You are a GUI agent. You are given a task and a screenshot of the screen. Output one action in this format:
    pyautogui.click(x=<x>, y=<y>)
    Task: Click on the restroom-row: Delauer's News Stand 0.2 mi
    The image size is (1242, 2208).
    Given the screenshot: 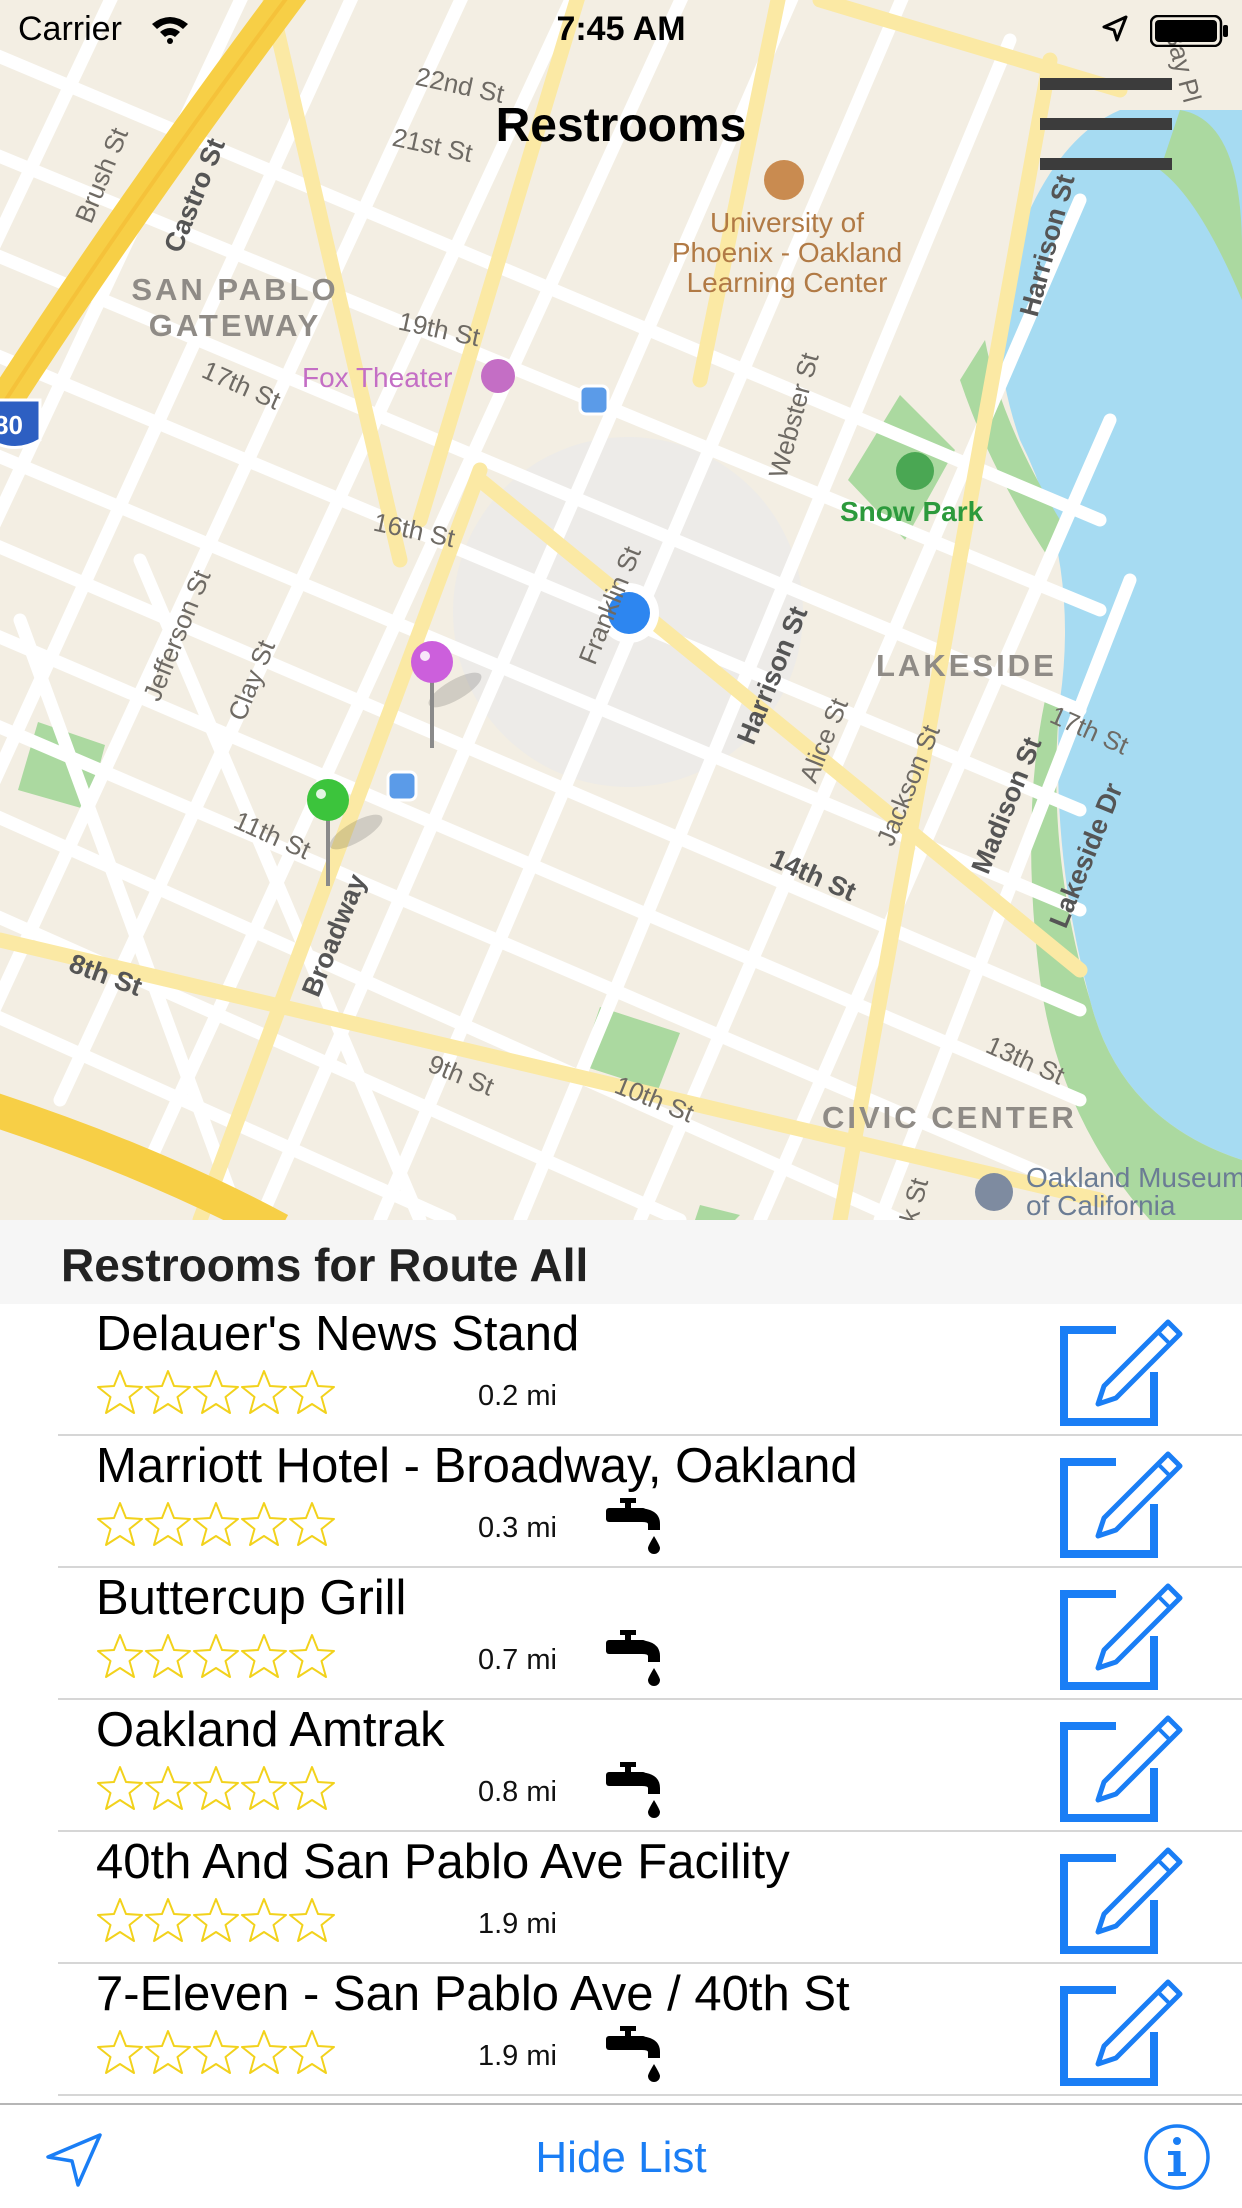 What is the action you would take?
    pyautogui.click(x=621, y=1370)
    